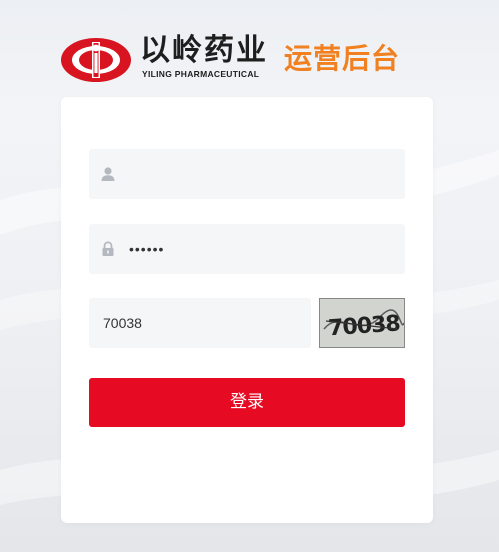 The width and height of the screenshot is (499, 552). What do you see at coordinates (247, 402) in the screenshot?
I see `login-button: 登录` at bounding box center [247, 402].